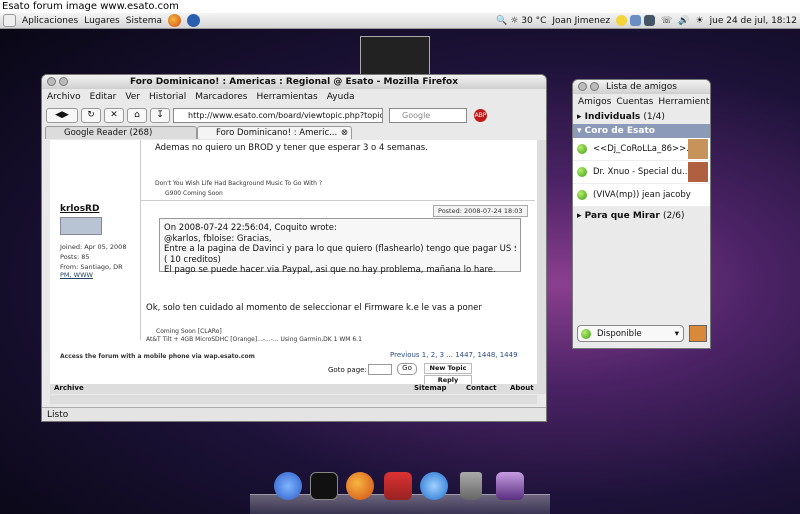 The height and width of the screenshot is (514, 800). I want to click on menu-ayuda: Ayuda, so click(341, 97).